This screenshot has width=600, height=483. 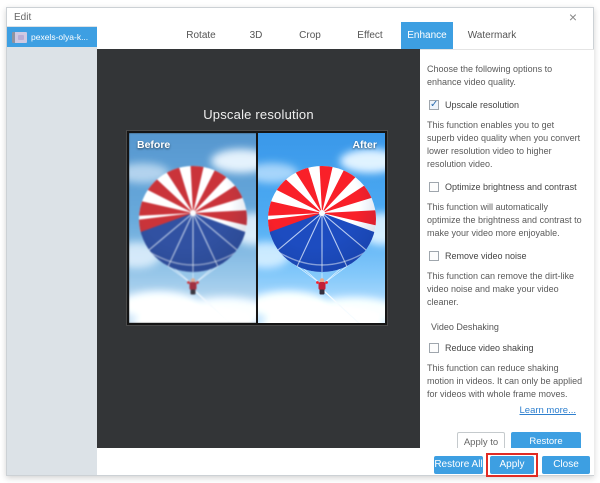 I want to click on restore-all-button: Restore All, so click(x=458, y=465).